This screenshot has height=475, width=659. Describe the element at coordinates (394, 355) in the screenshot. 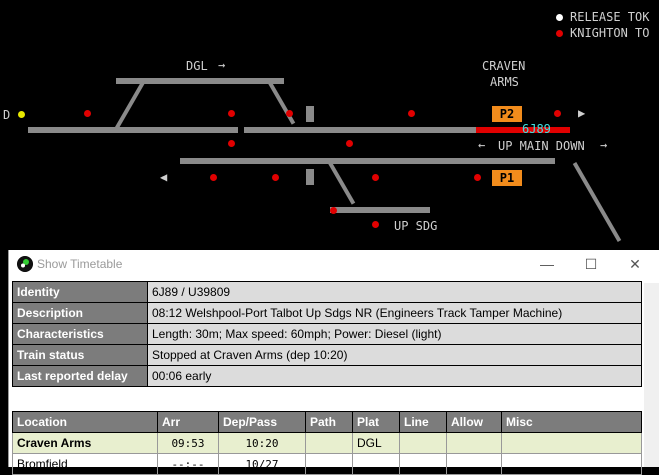

I see `info-value: Stopped at Craven Arms (dep 10:20)` at that location.